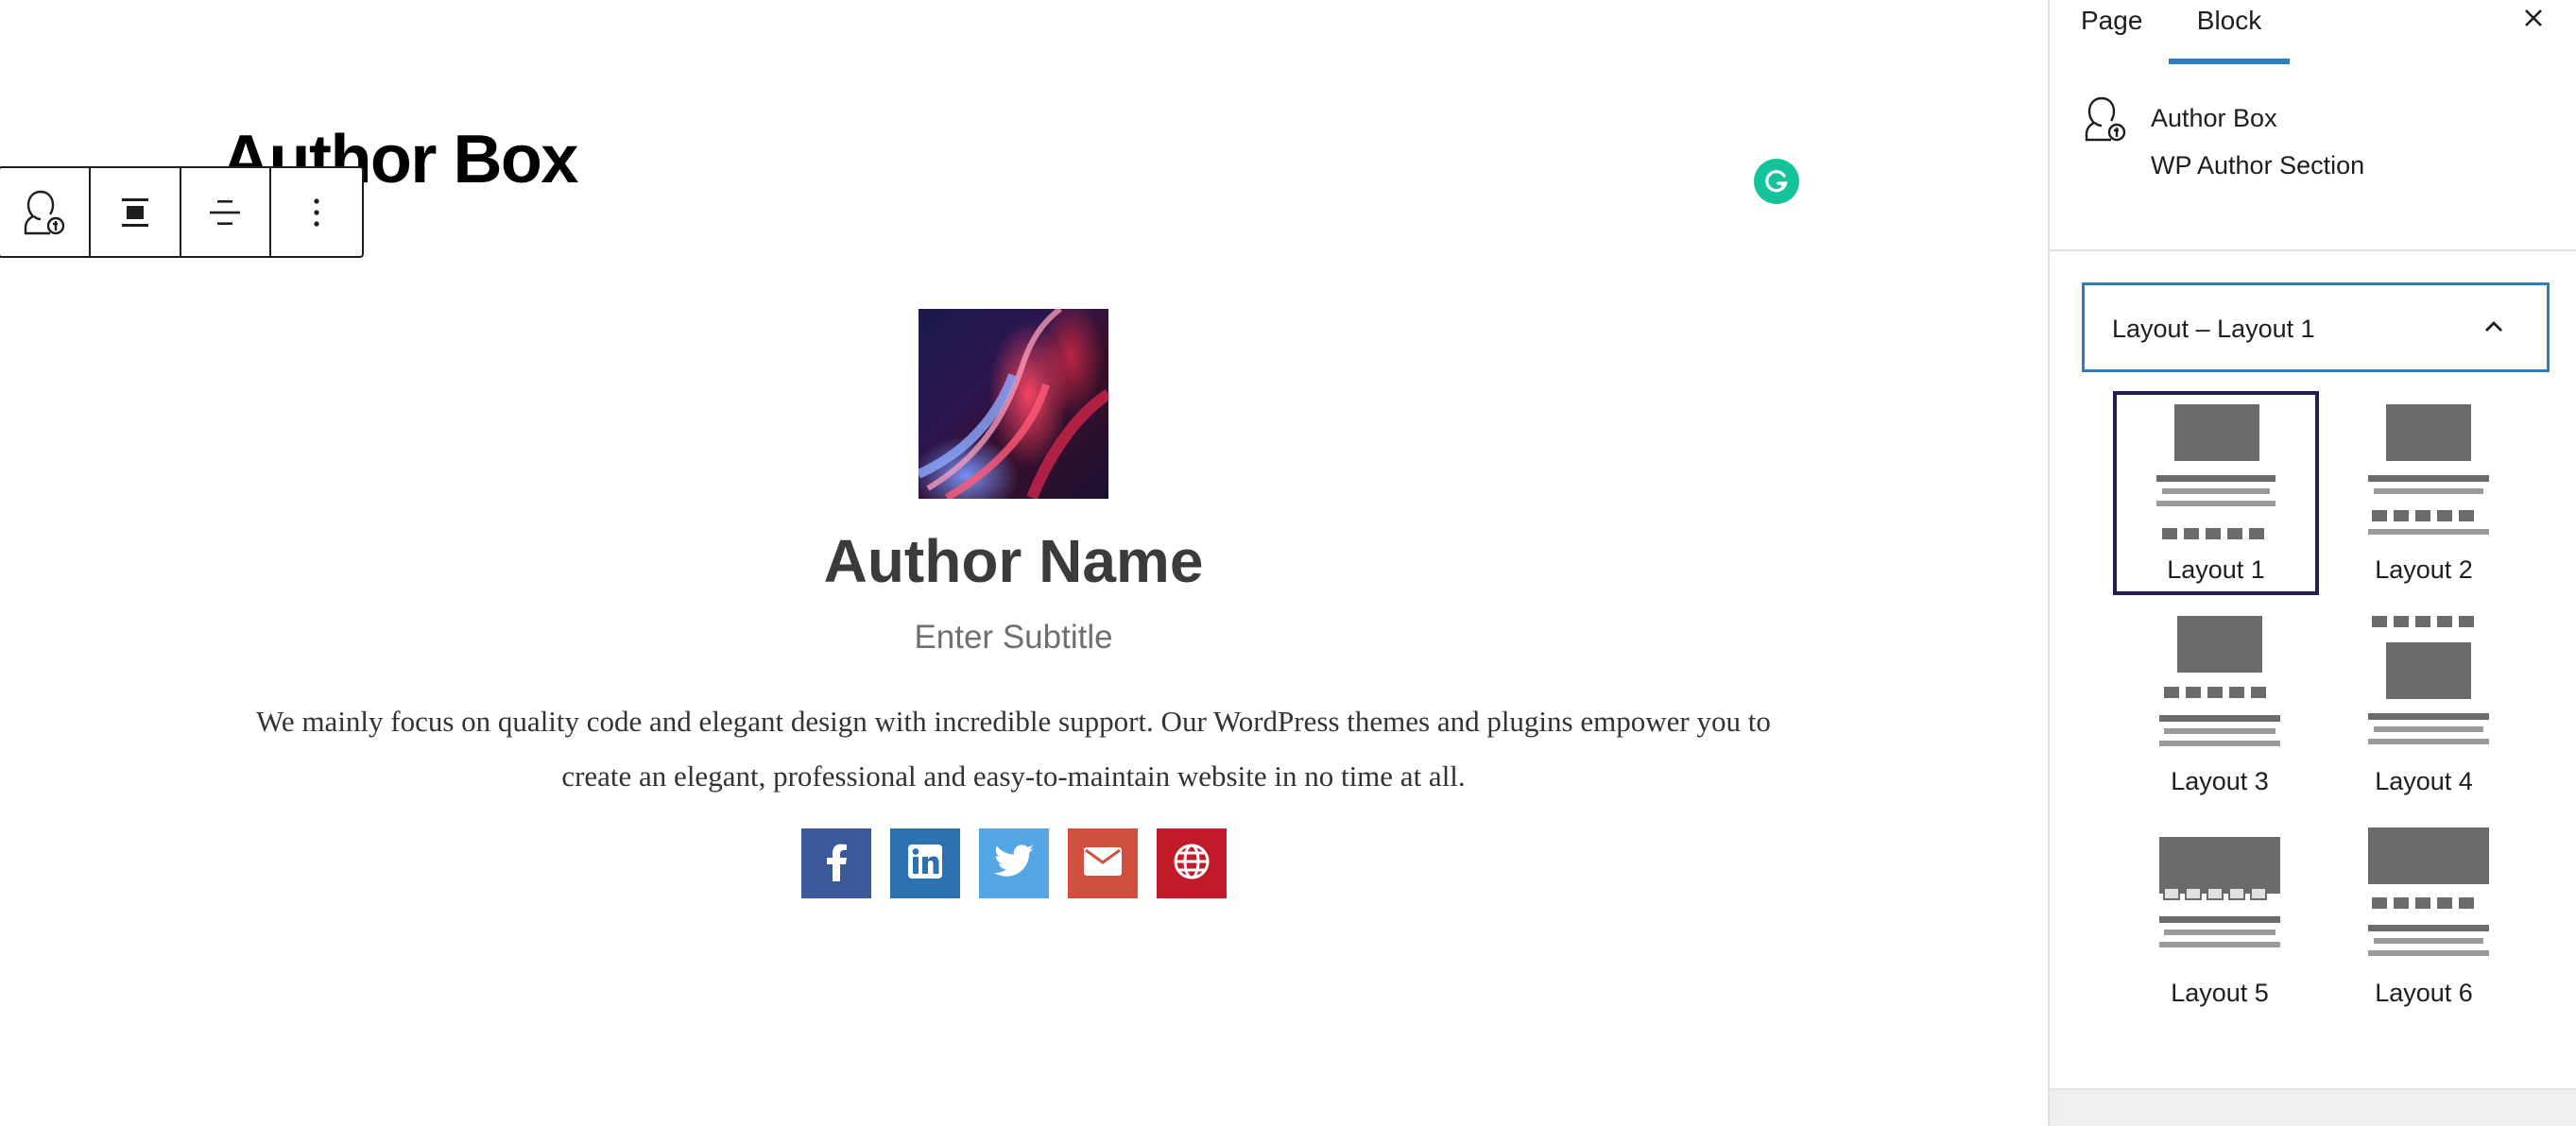 This screenshot has height=1126, width=2576. Describe the element at coordinates (1776, 181) in the screenshot. I see `grammarly-icon` at that location.